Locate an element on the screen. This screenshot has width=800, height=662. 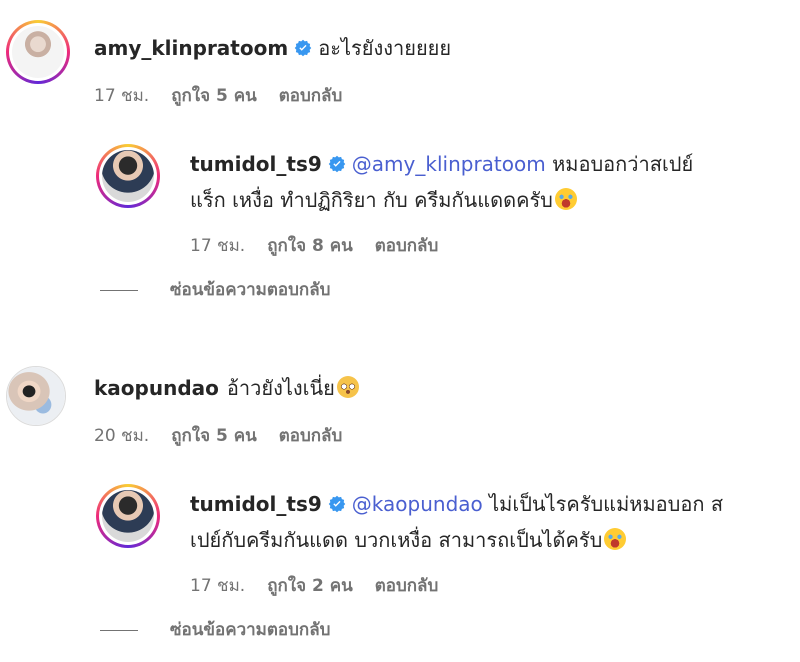
comment-text: หมอบอกว่าสเปย์ is located at coordinates (619, 164).